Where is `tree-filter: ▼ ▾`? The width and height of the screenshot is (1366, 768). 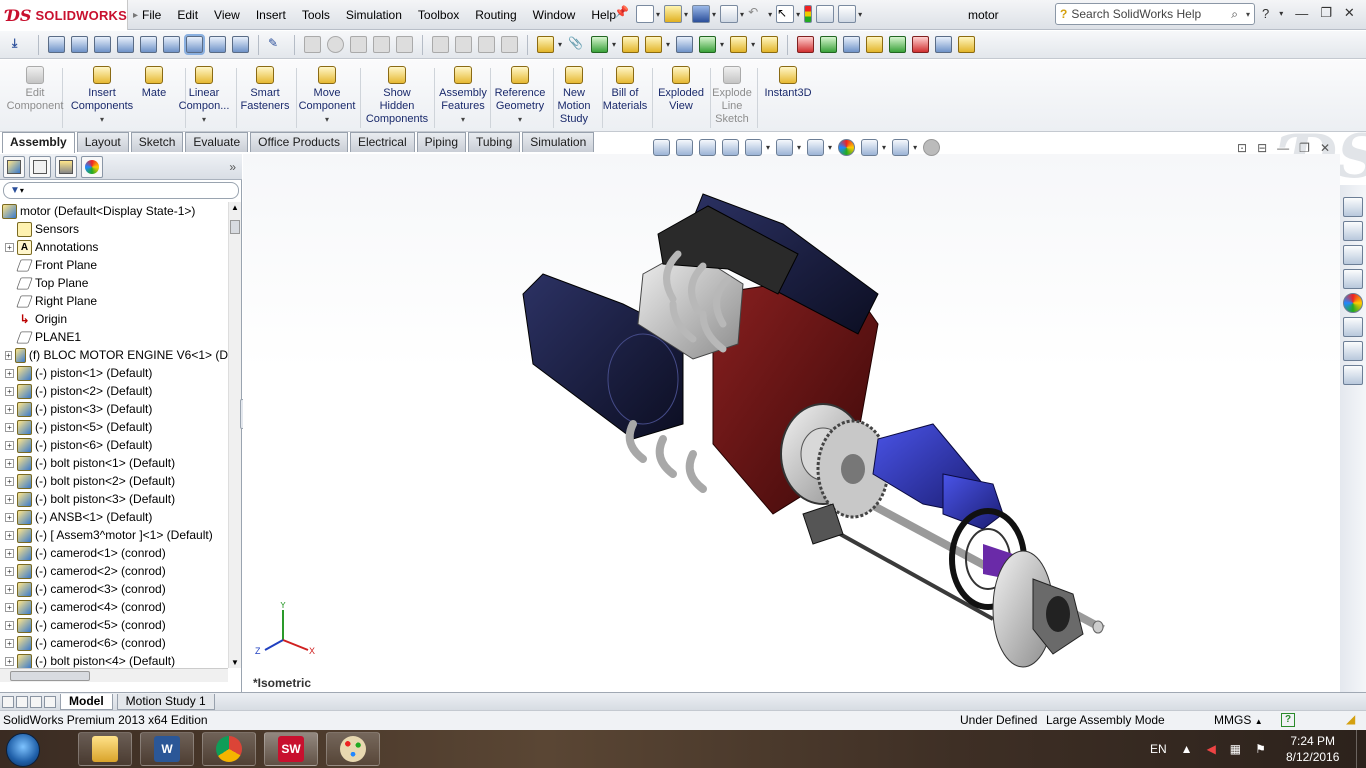 tree-filter: ▼ ▾ is located at coordinates (121, 190).